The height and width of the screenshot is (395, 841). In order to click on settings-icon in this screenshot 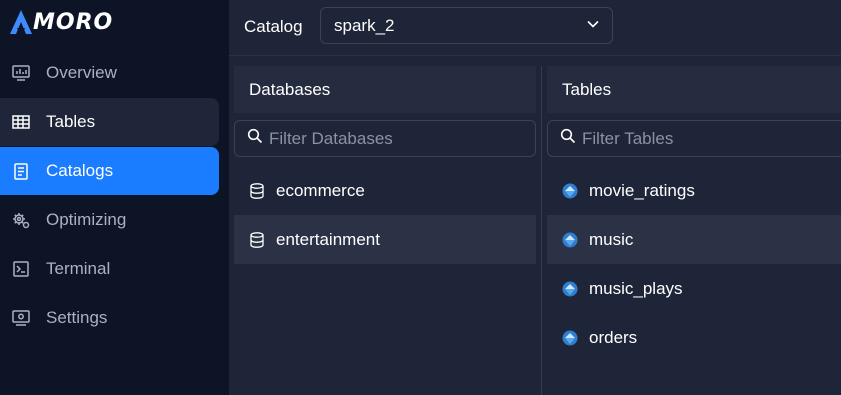, I will do `click(21, 318)`.